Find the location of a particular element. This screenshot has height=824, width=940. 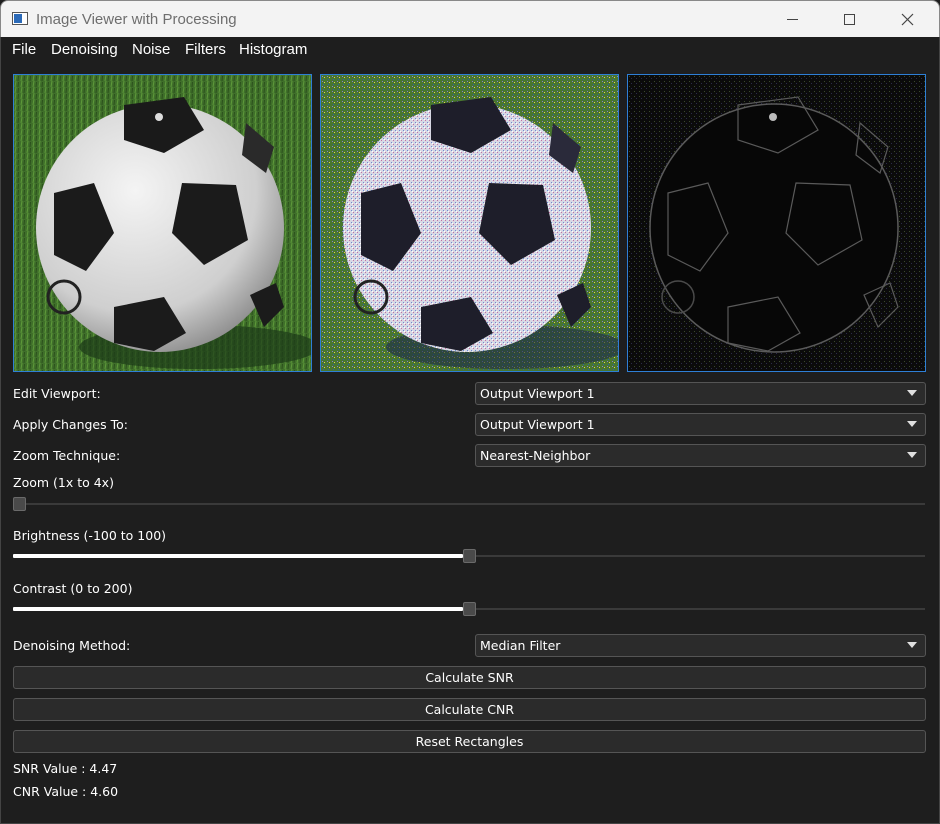

minimize-button is located at coordinates (793, 19).